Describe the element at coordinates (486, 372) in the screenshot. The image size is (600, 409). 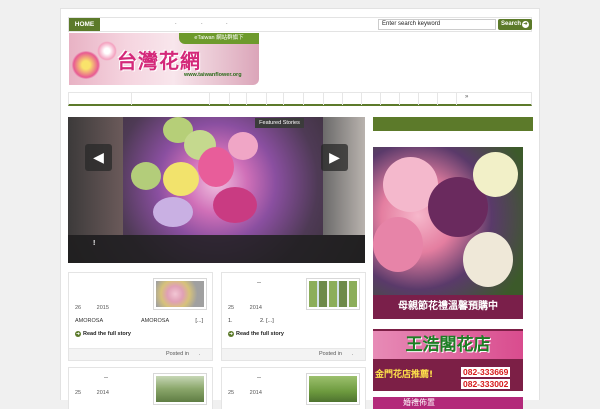
I see `shop-phone: 082-333669` at that location.